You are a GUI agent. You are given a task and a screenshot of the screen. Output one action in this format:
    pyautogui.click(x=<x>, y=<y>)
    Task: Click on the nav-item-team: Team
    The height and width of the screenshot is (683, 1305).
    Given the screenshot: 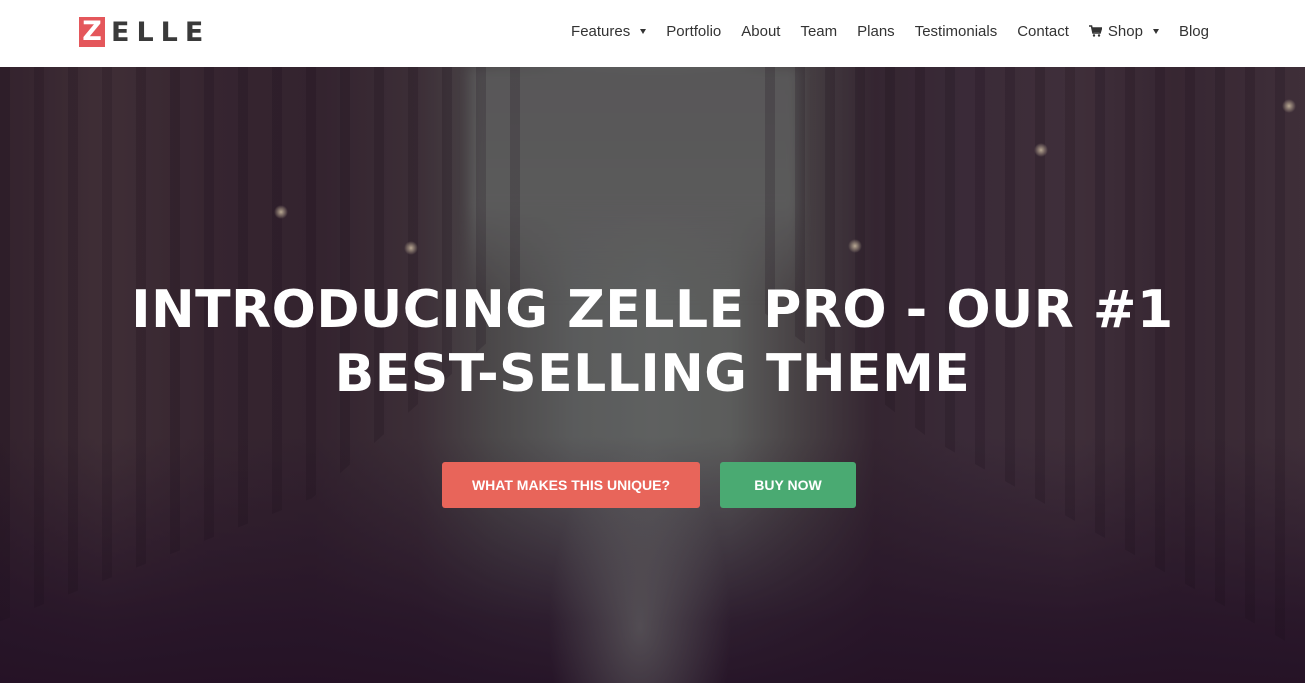 What is the action you would take?
    pyautogui.click(x=818, y=31)
    